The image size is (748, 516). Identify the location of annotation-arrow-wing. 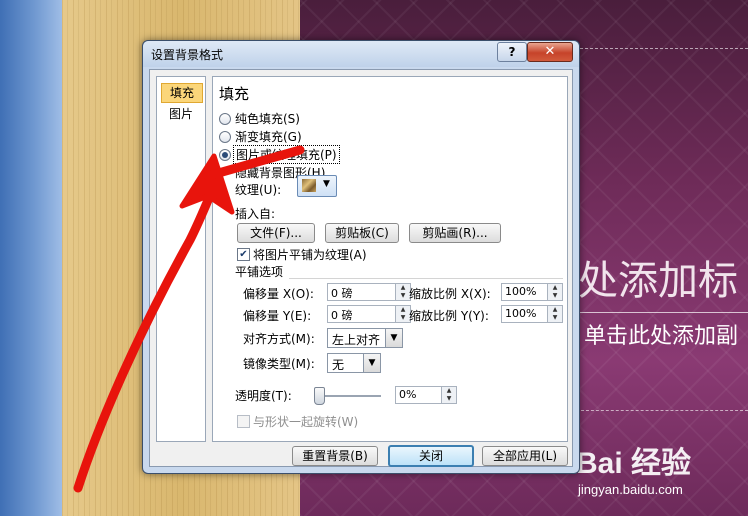
(254, 163).